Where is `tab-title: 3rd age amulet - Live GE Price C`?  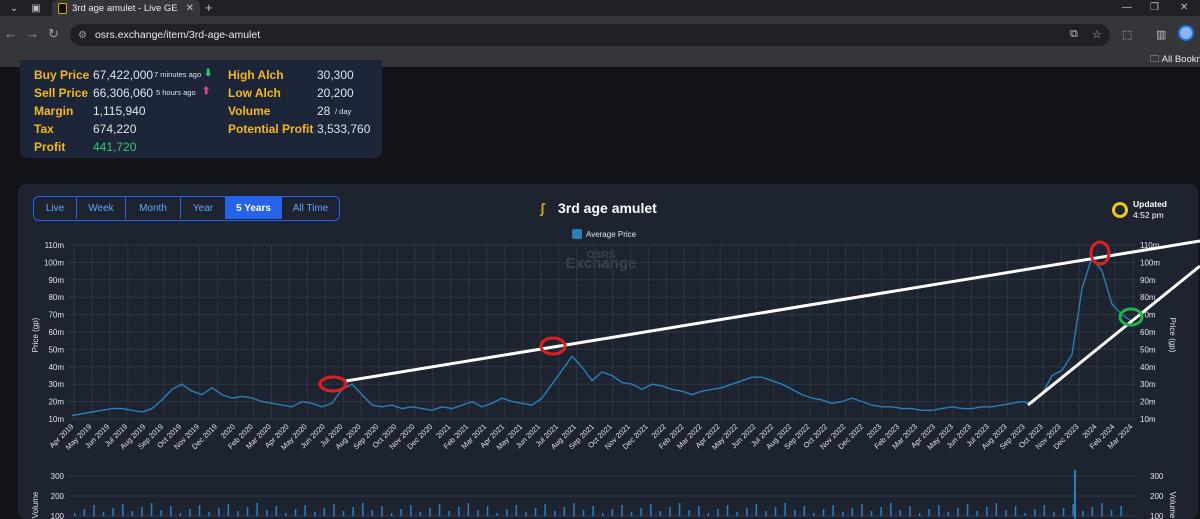 tab-title: 3rd age amulet - Live GE Price C is located at coordinates (126, 8).